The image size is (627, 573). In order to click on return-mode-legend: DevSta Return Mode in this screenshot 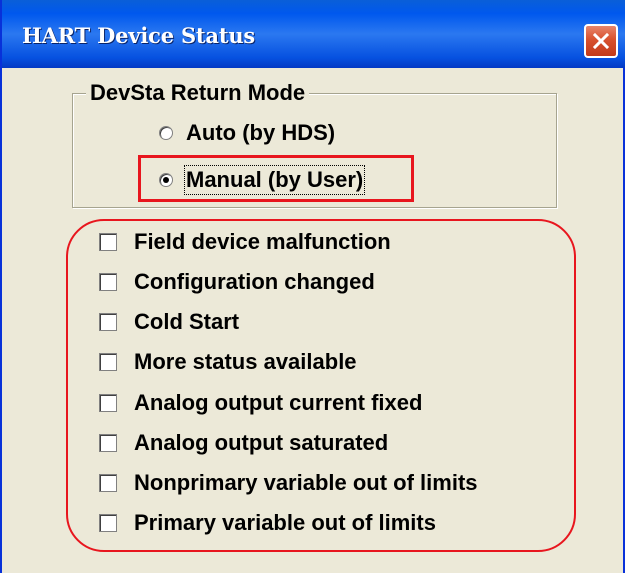, I will do `click(198, 93)`.